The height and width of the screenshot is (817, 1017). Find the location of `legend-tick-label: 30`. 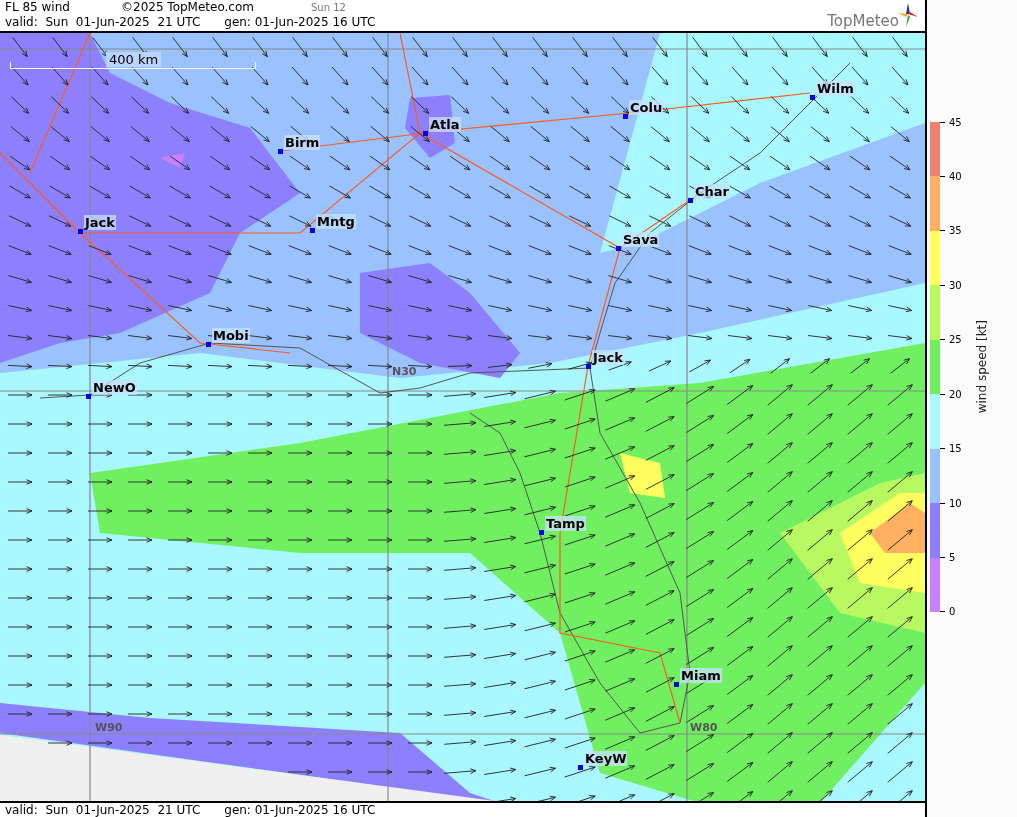

legend-tick-label: 30 is located at coordinates (955, 285).